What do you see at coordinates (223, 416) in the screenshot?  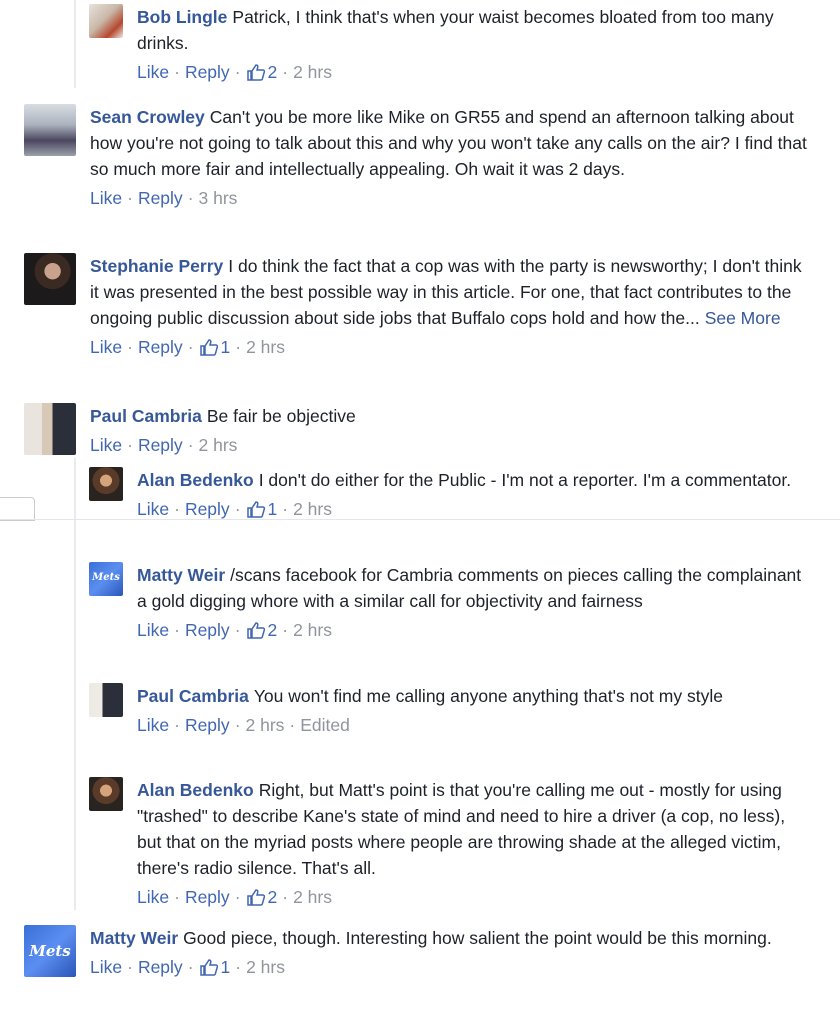 I see `comment-text-block: Paul Cambria Be fair be objective` at bounding box center [223, 416].